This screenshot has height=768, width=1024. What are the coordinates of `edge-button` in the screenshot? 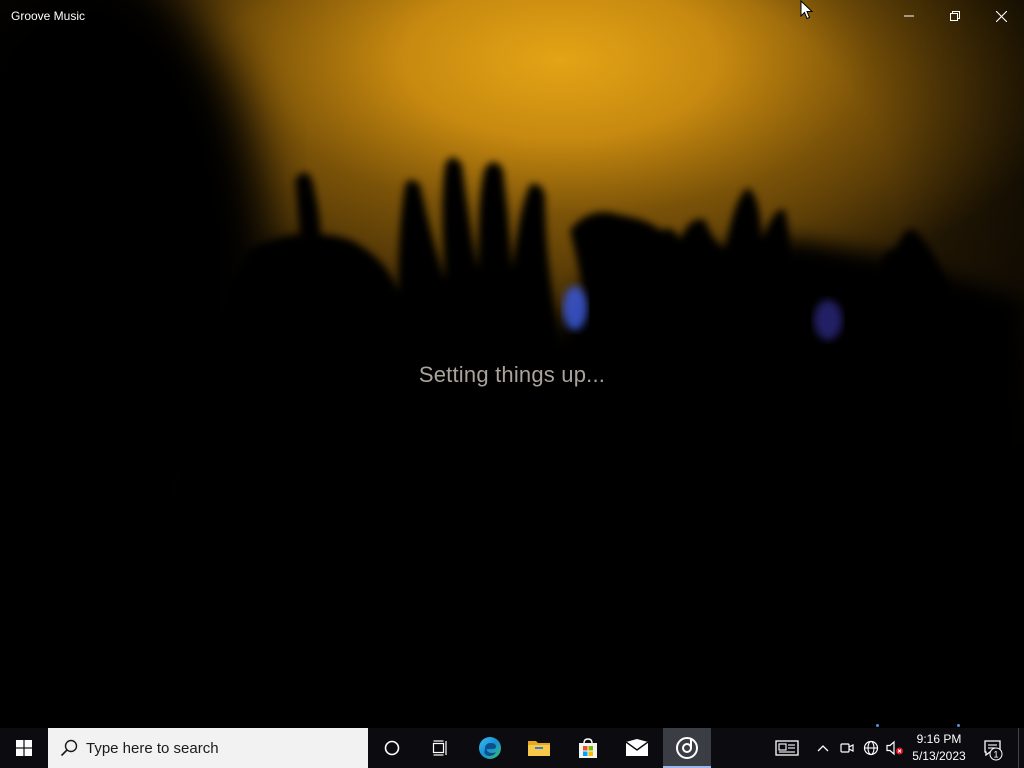 It's located at (490, 748).